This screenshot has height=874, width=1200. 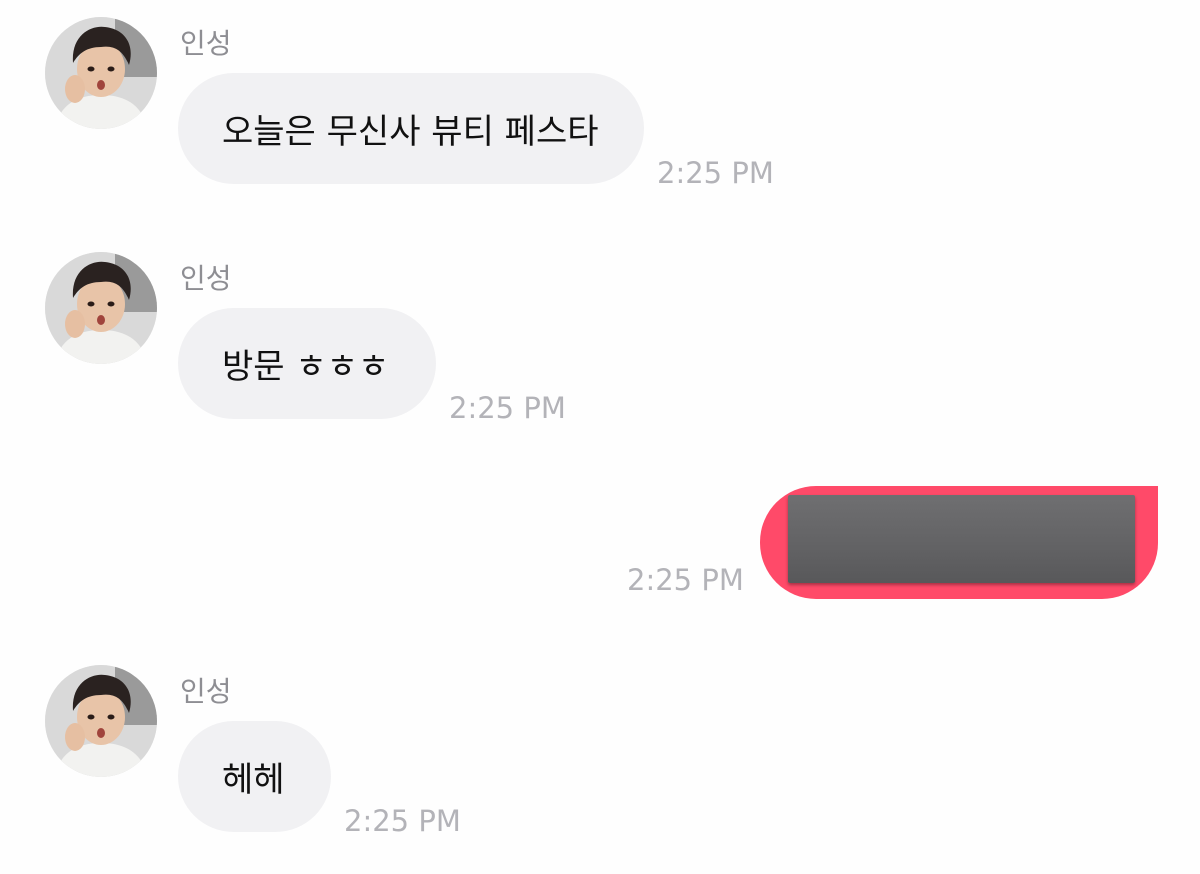 I want to click on message-bubble: 오늘은 무신사 뷰티 페스타, so click(x=411, y=128).